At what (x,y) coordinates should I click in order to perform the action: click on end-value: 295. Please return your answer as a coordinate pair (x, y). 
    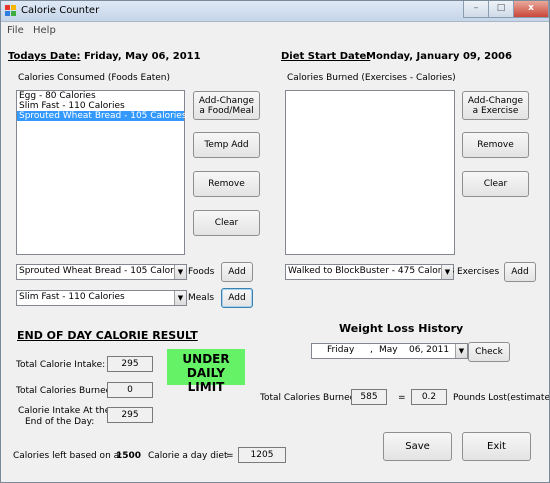
    Looking at the image, I should click on (130, 415).